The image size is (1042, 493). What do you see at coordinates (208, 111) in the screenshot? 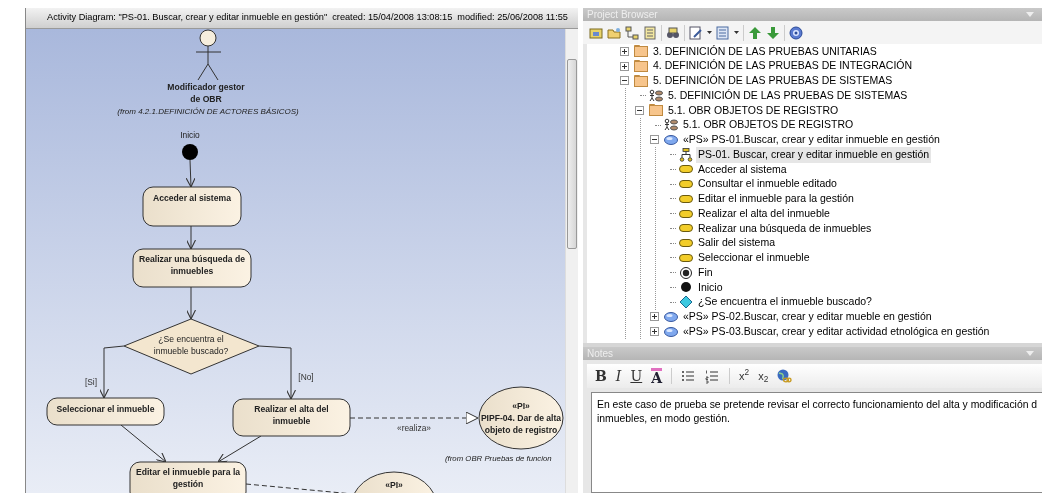
I see `origin-note: (from 4.2.1.DEFINICIÓN DE ACTORES BÁSICOS)` at bounding box center [208, 111].